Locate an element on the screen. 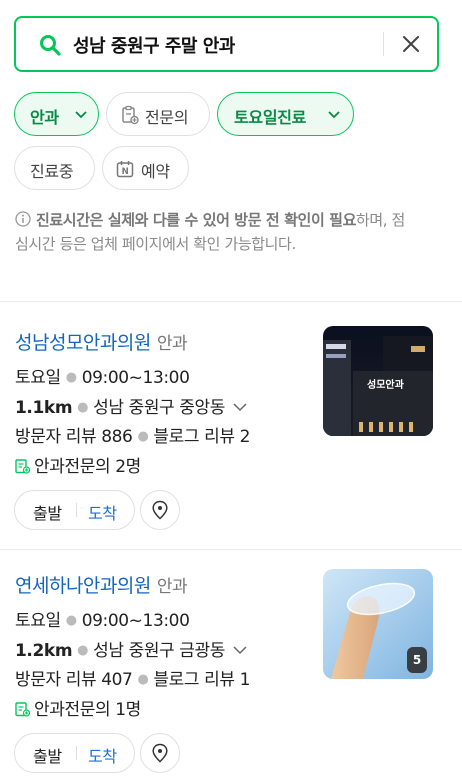  review-counts: 방문자 리뷰 886 ● 블로그 리뷰 2 is located at coordinates (132, 434).